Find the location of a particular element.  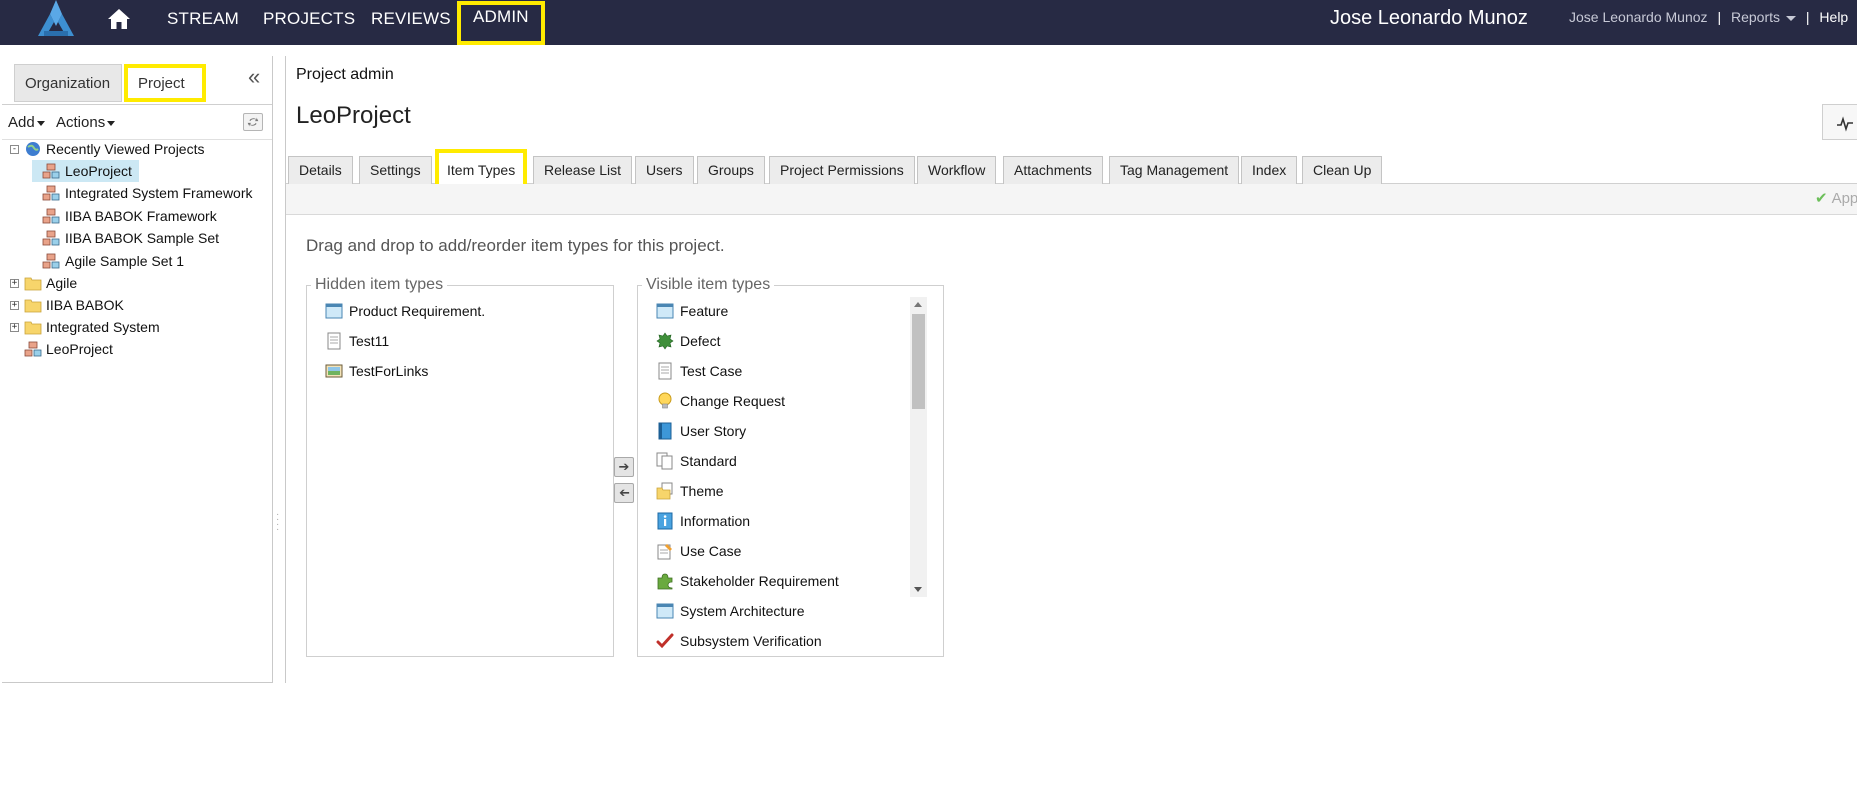

user-menu-link: Jose Leonardo Munoz is located at coordinates (1638, 17).